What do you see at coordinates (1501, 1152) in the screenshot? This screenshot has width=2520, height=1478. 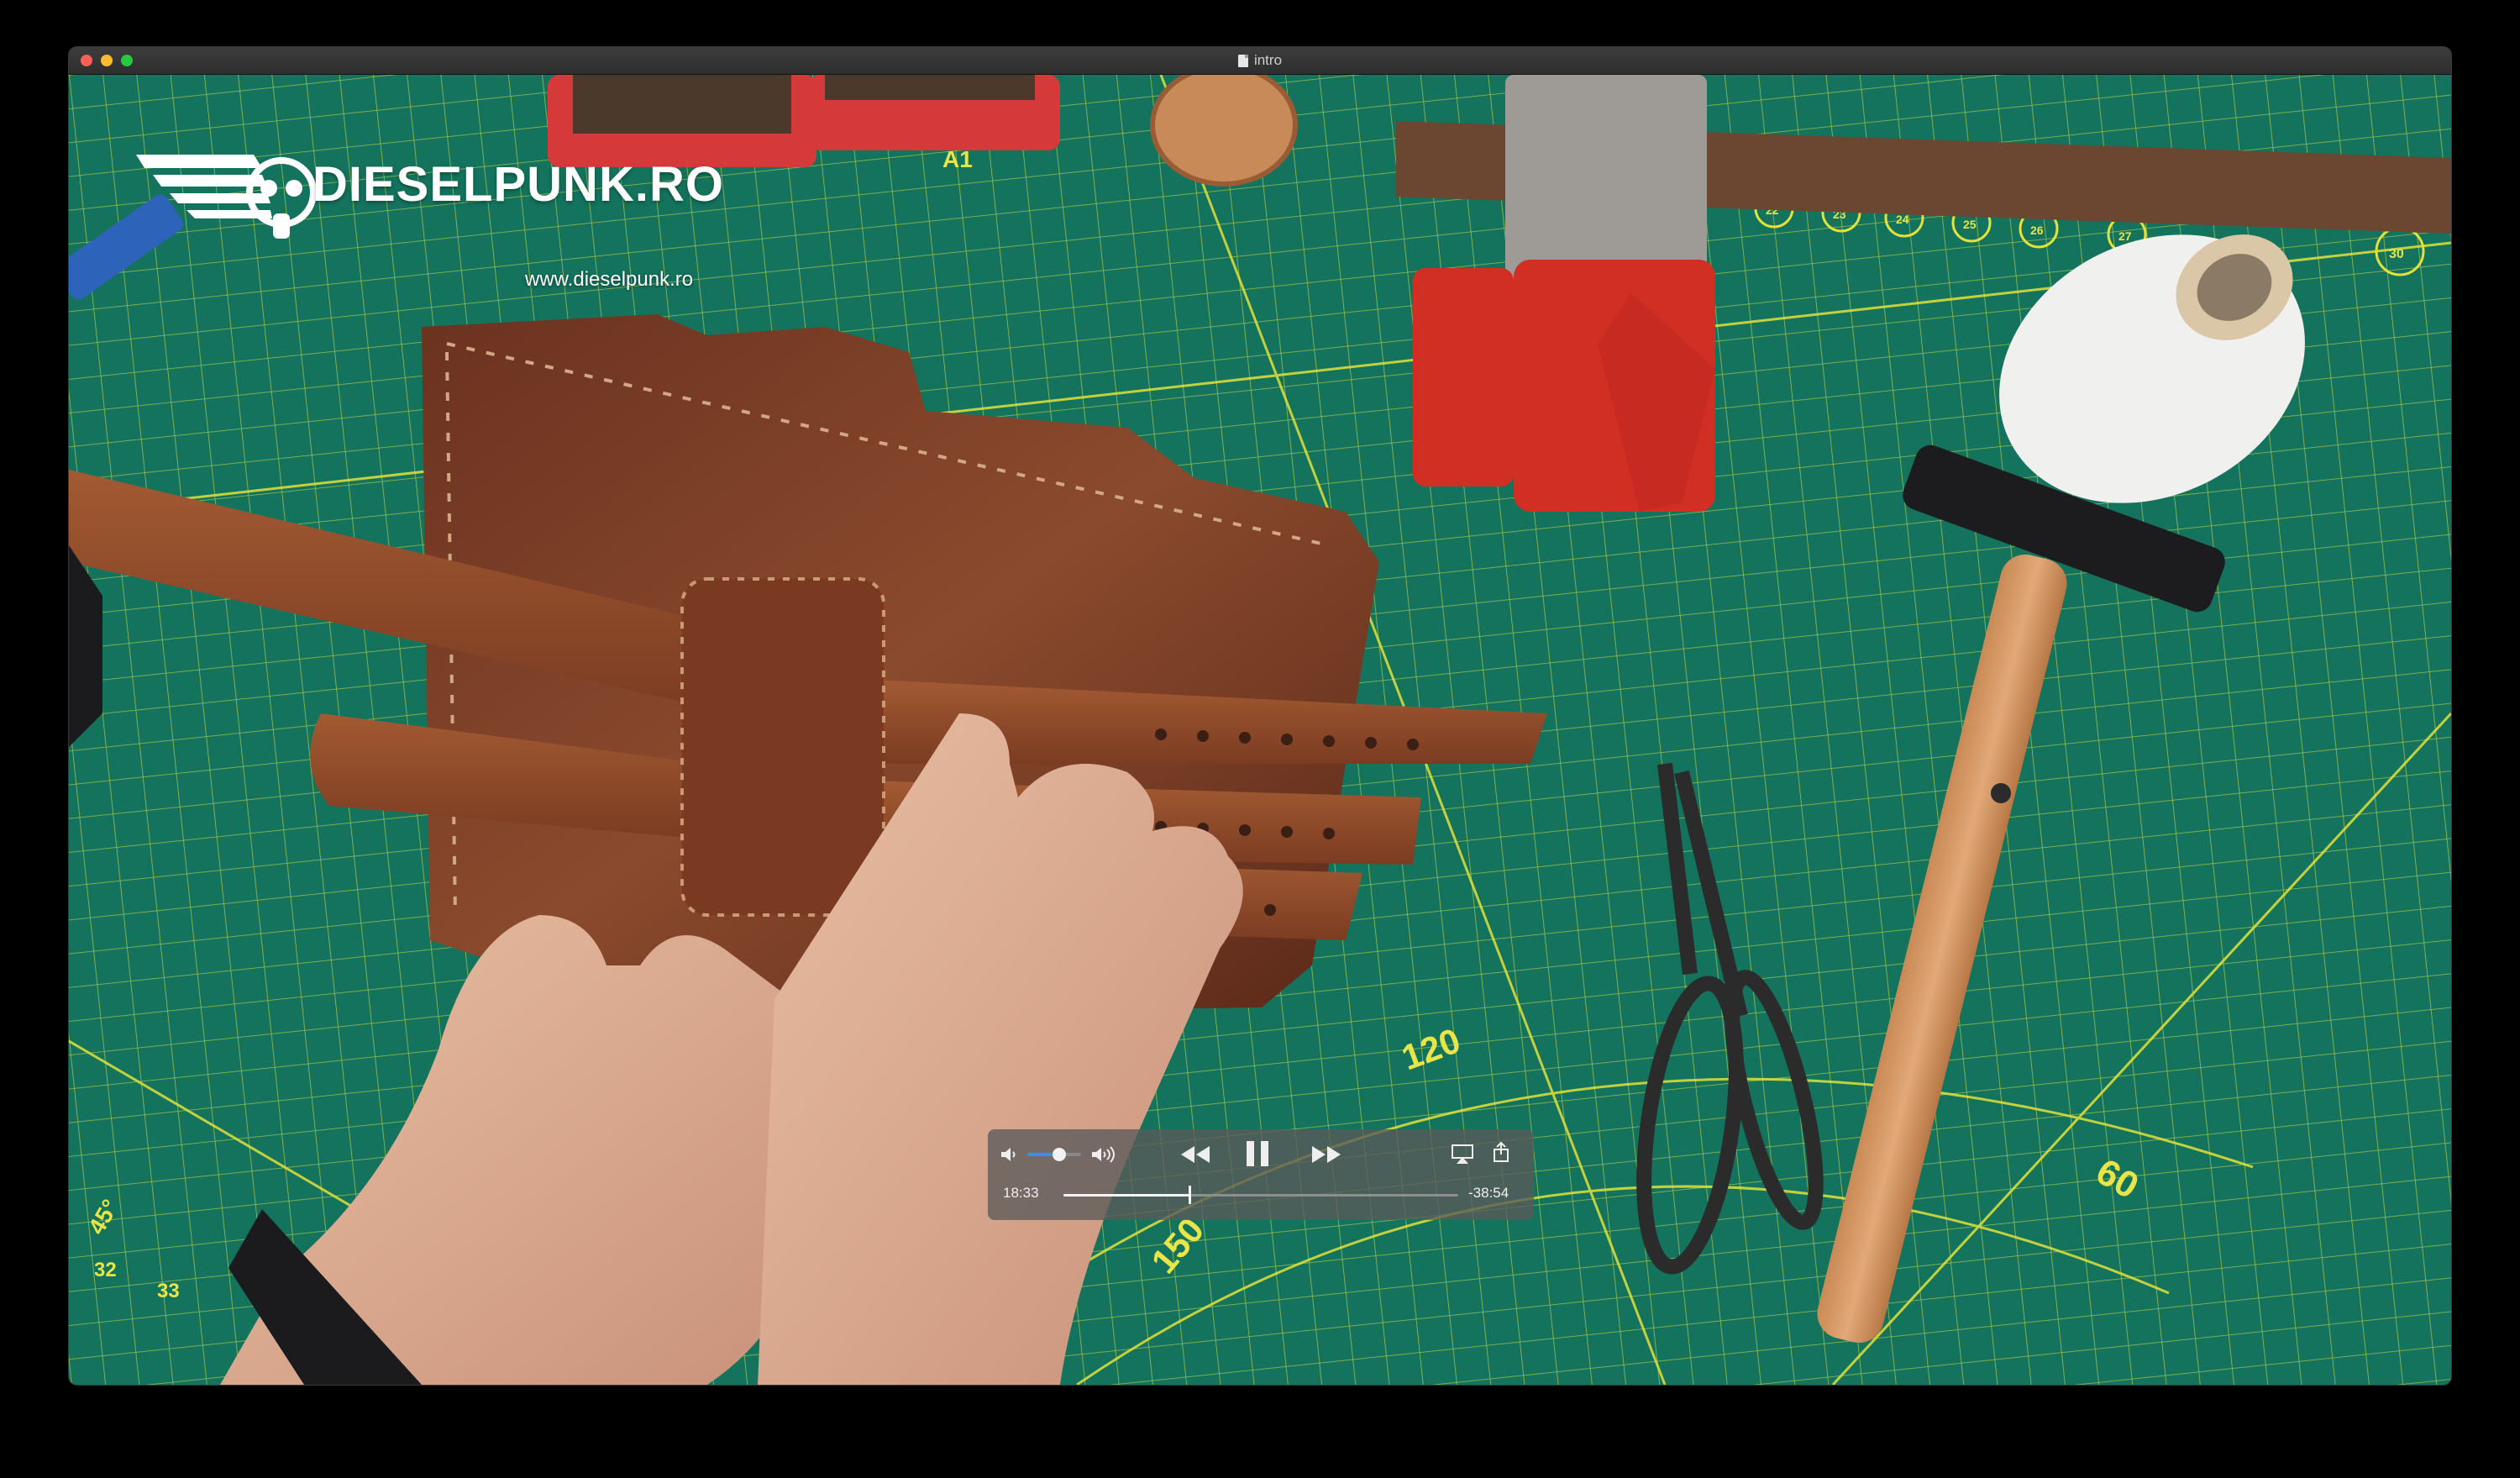 I see `share-icon` at bounding box center [1501, 1152].